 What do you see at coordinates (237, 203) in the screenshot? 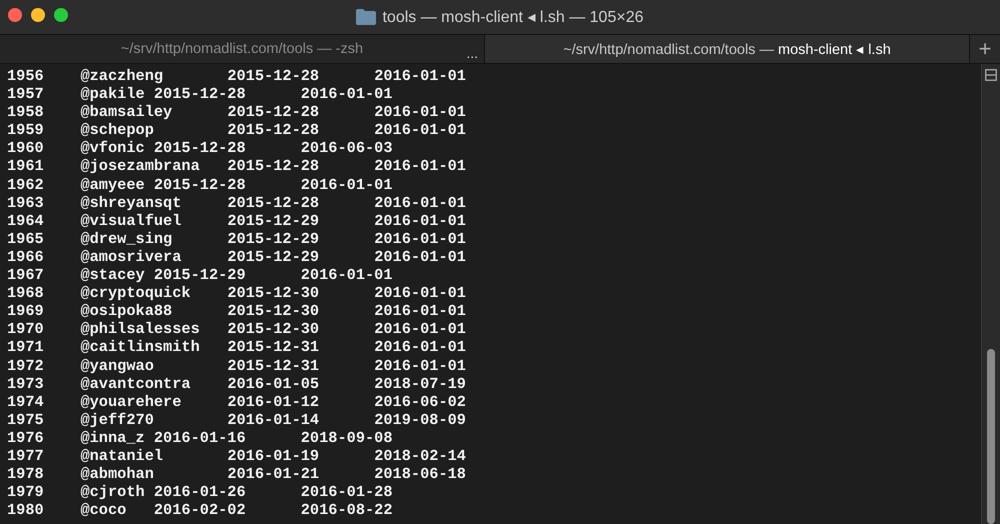
I see `terminal-line: 1963 @shreyansqt 2015-12-28 2016-01-01` at bounding box center [237, 203].